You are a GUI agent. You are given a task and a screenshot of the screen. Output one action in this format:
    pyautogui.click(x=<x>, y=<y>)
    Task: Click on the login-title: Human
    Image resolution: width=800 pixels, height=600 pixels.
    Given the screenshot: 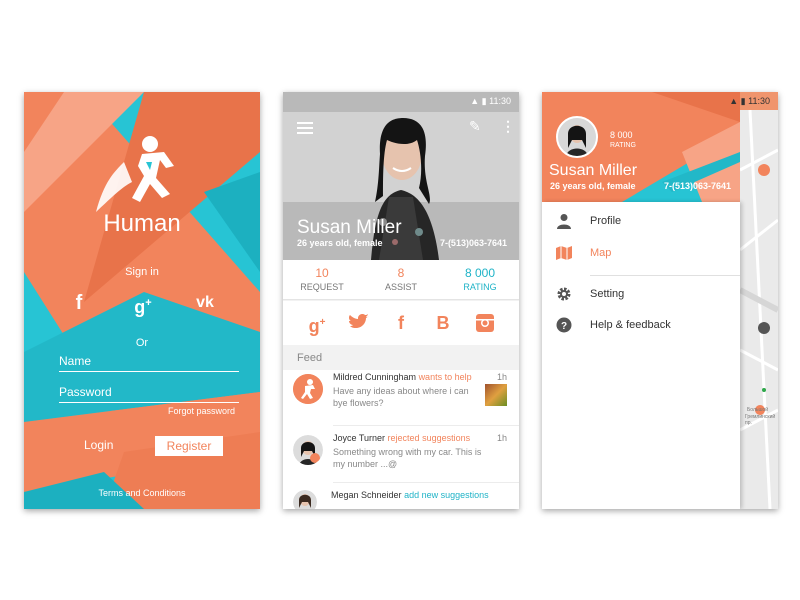 What is the action you would take?
    pyautogui.click(x=142, y=223)
    